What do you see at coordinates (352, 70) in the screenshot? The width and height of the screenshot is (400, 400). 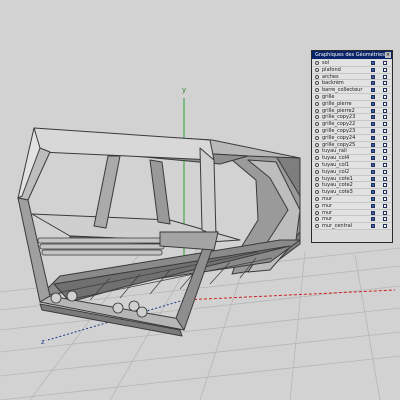 I see `layer-row: plafond` at bounding box center [352, 70].